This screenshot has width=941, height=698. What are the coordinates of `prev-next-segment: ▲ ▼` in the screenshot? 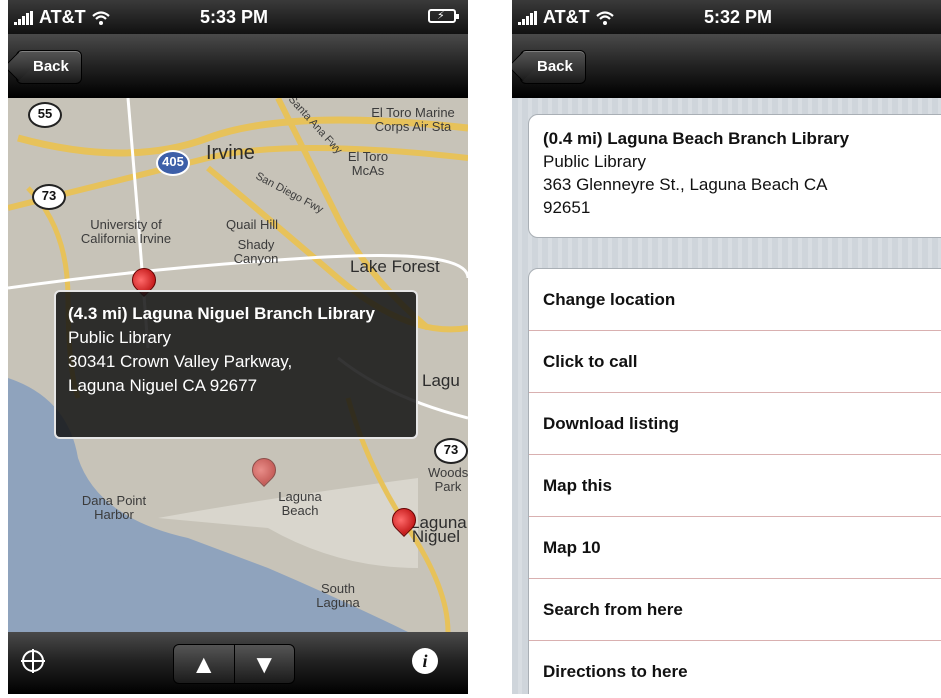 It's located at (234, 664).